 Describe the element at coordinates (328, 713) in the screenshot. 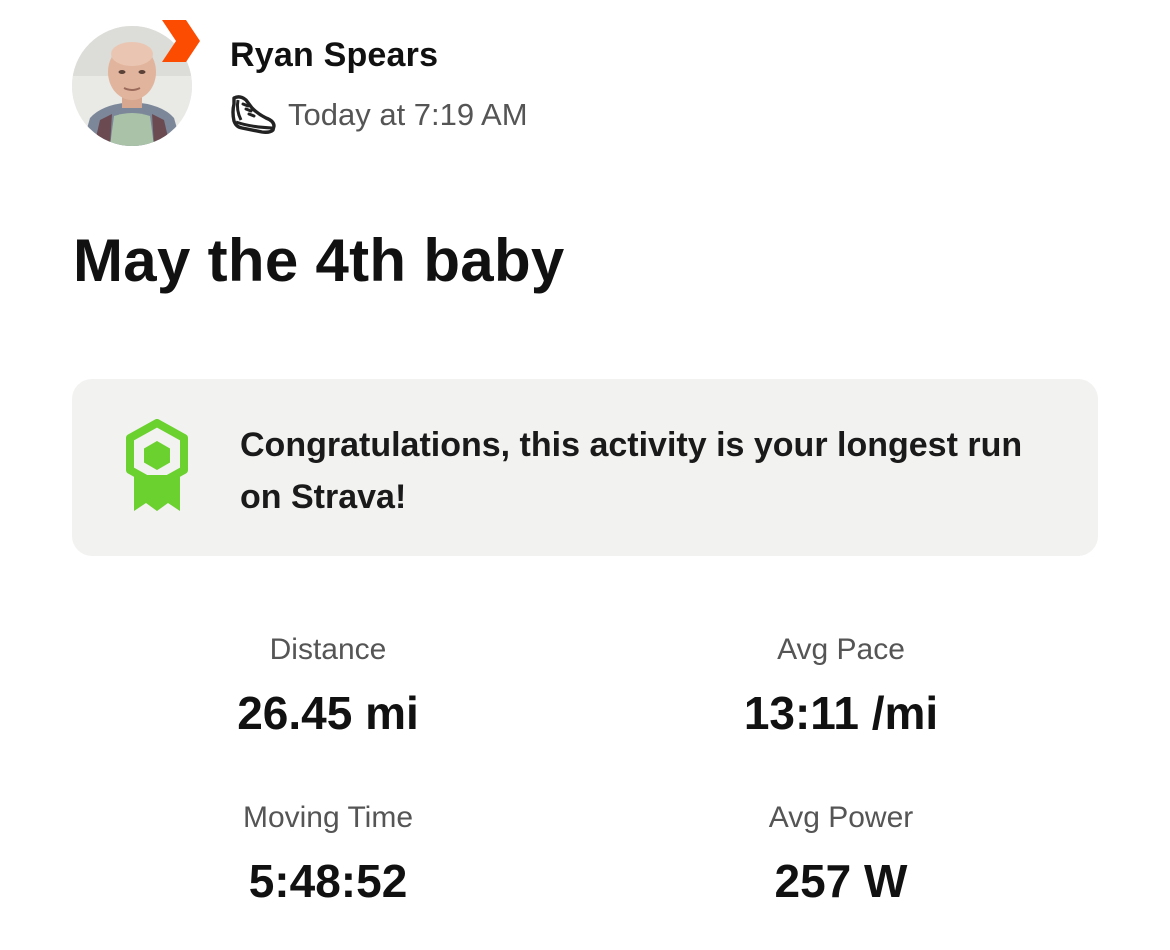

I see `stat-value: 26.45 mi` at that location.